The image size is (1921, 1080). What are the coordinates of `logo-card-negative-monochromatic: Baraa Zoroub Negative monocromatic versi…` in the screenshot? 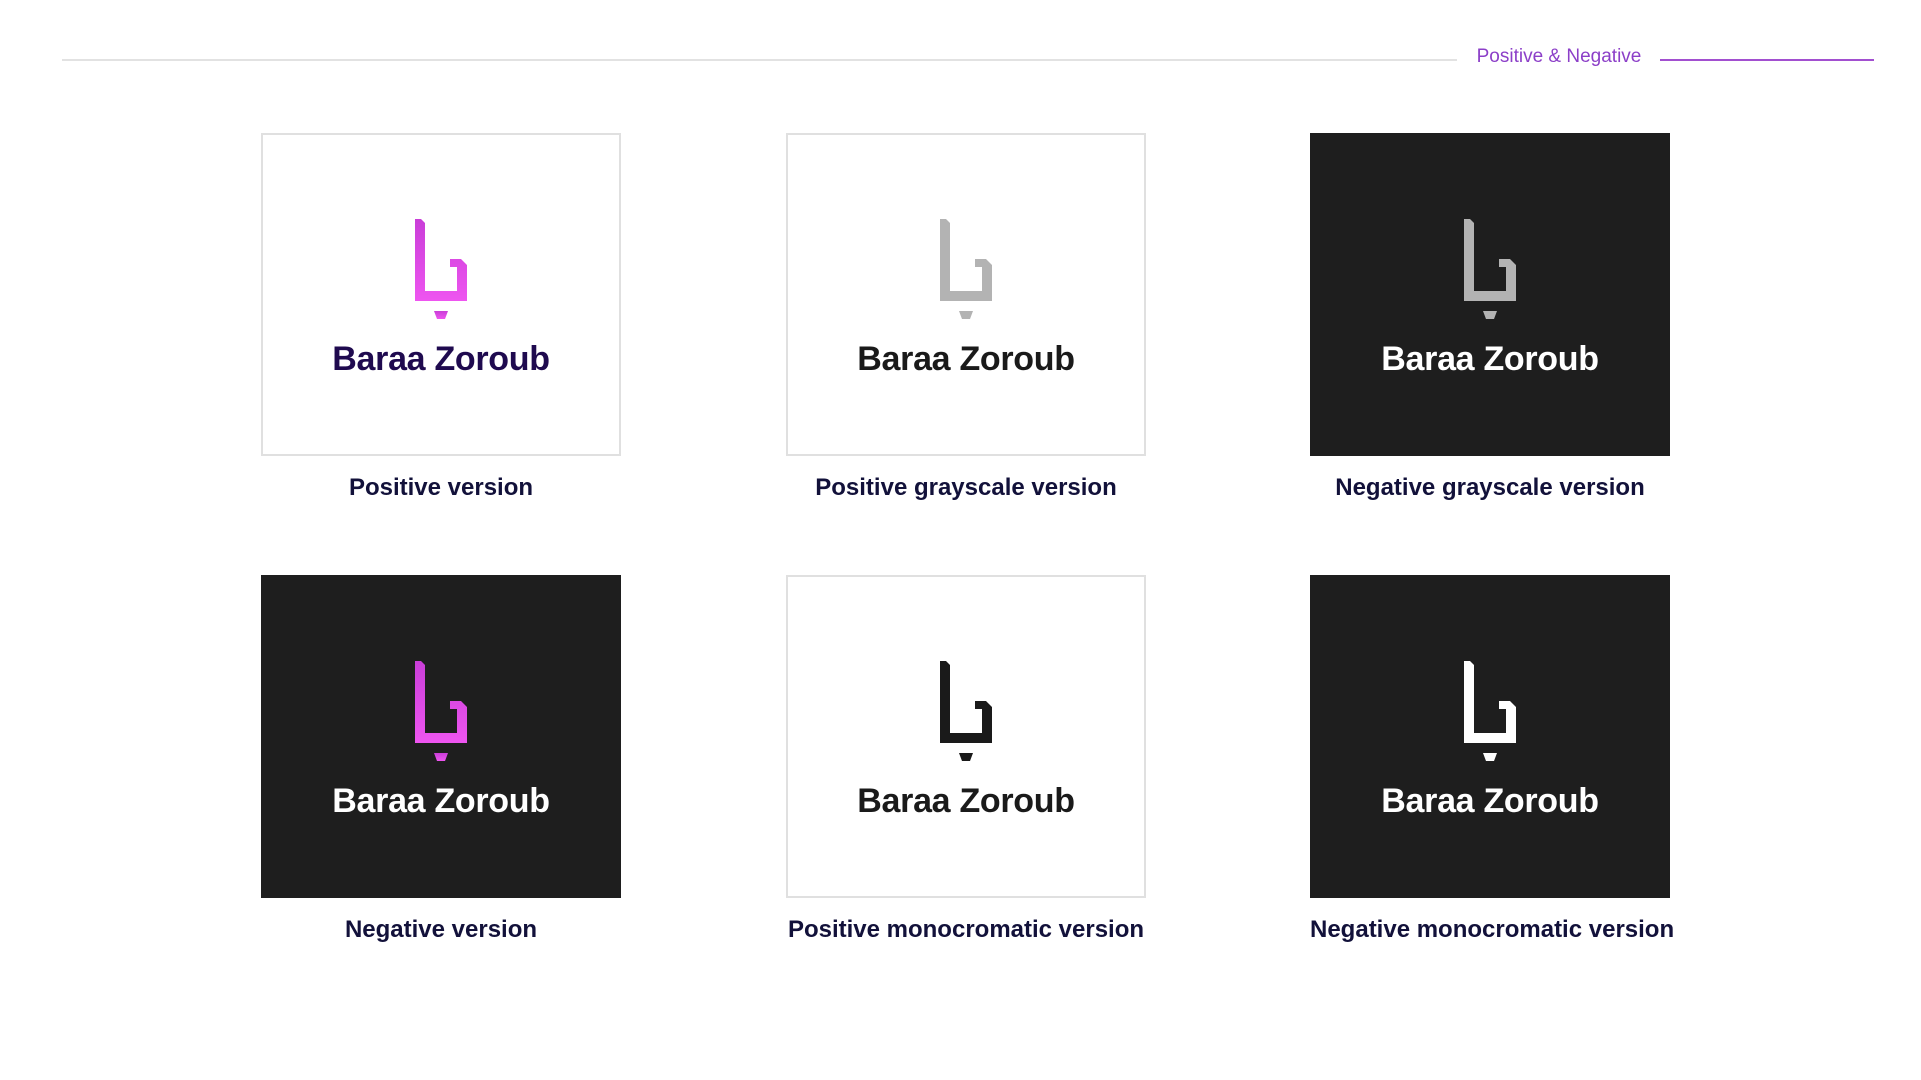 It's located at (1492, 759).